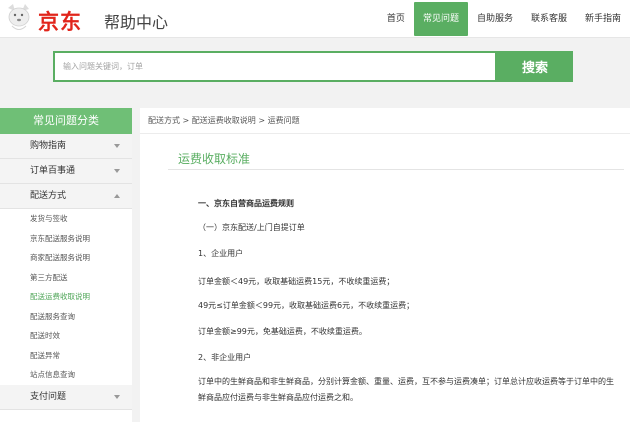 The height and width of the screenshot is (422, 630). I want to click on nav-home: 首页, so click(396, 19).